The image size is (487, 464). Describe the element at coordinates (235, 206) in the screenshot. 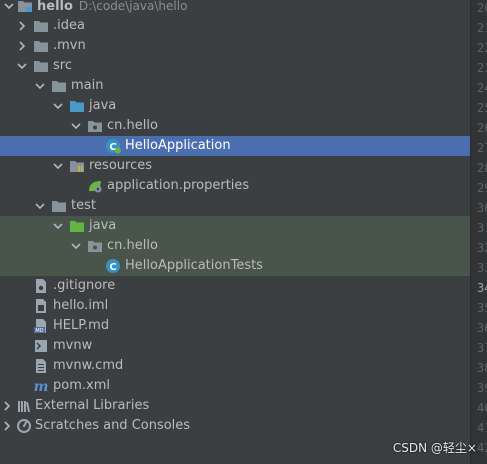

I see `tree-row-test: test` at that location.